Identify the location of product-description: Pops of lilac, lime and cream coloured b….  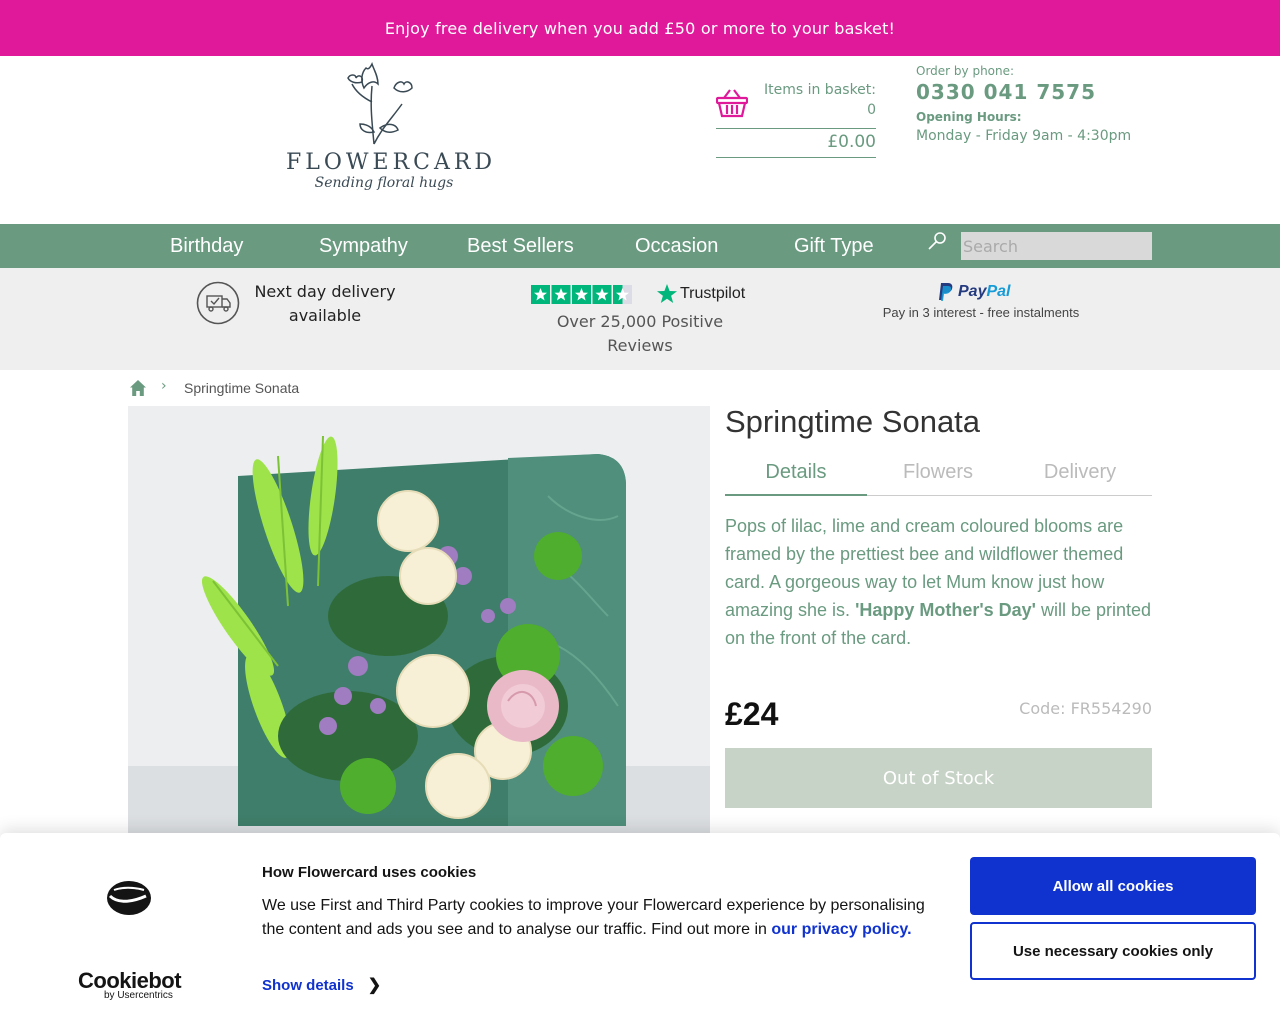
(940, 582).